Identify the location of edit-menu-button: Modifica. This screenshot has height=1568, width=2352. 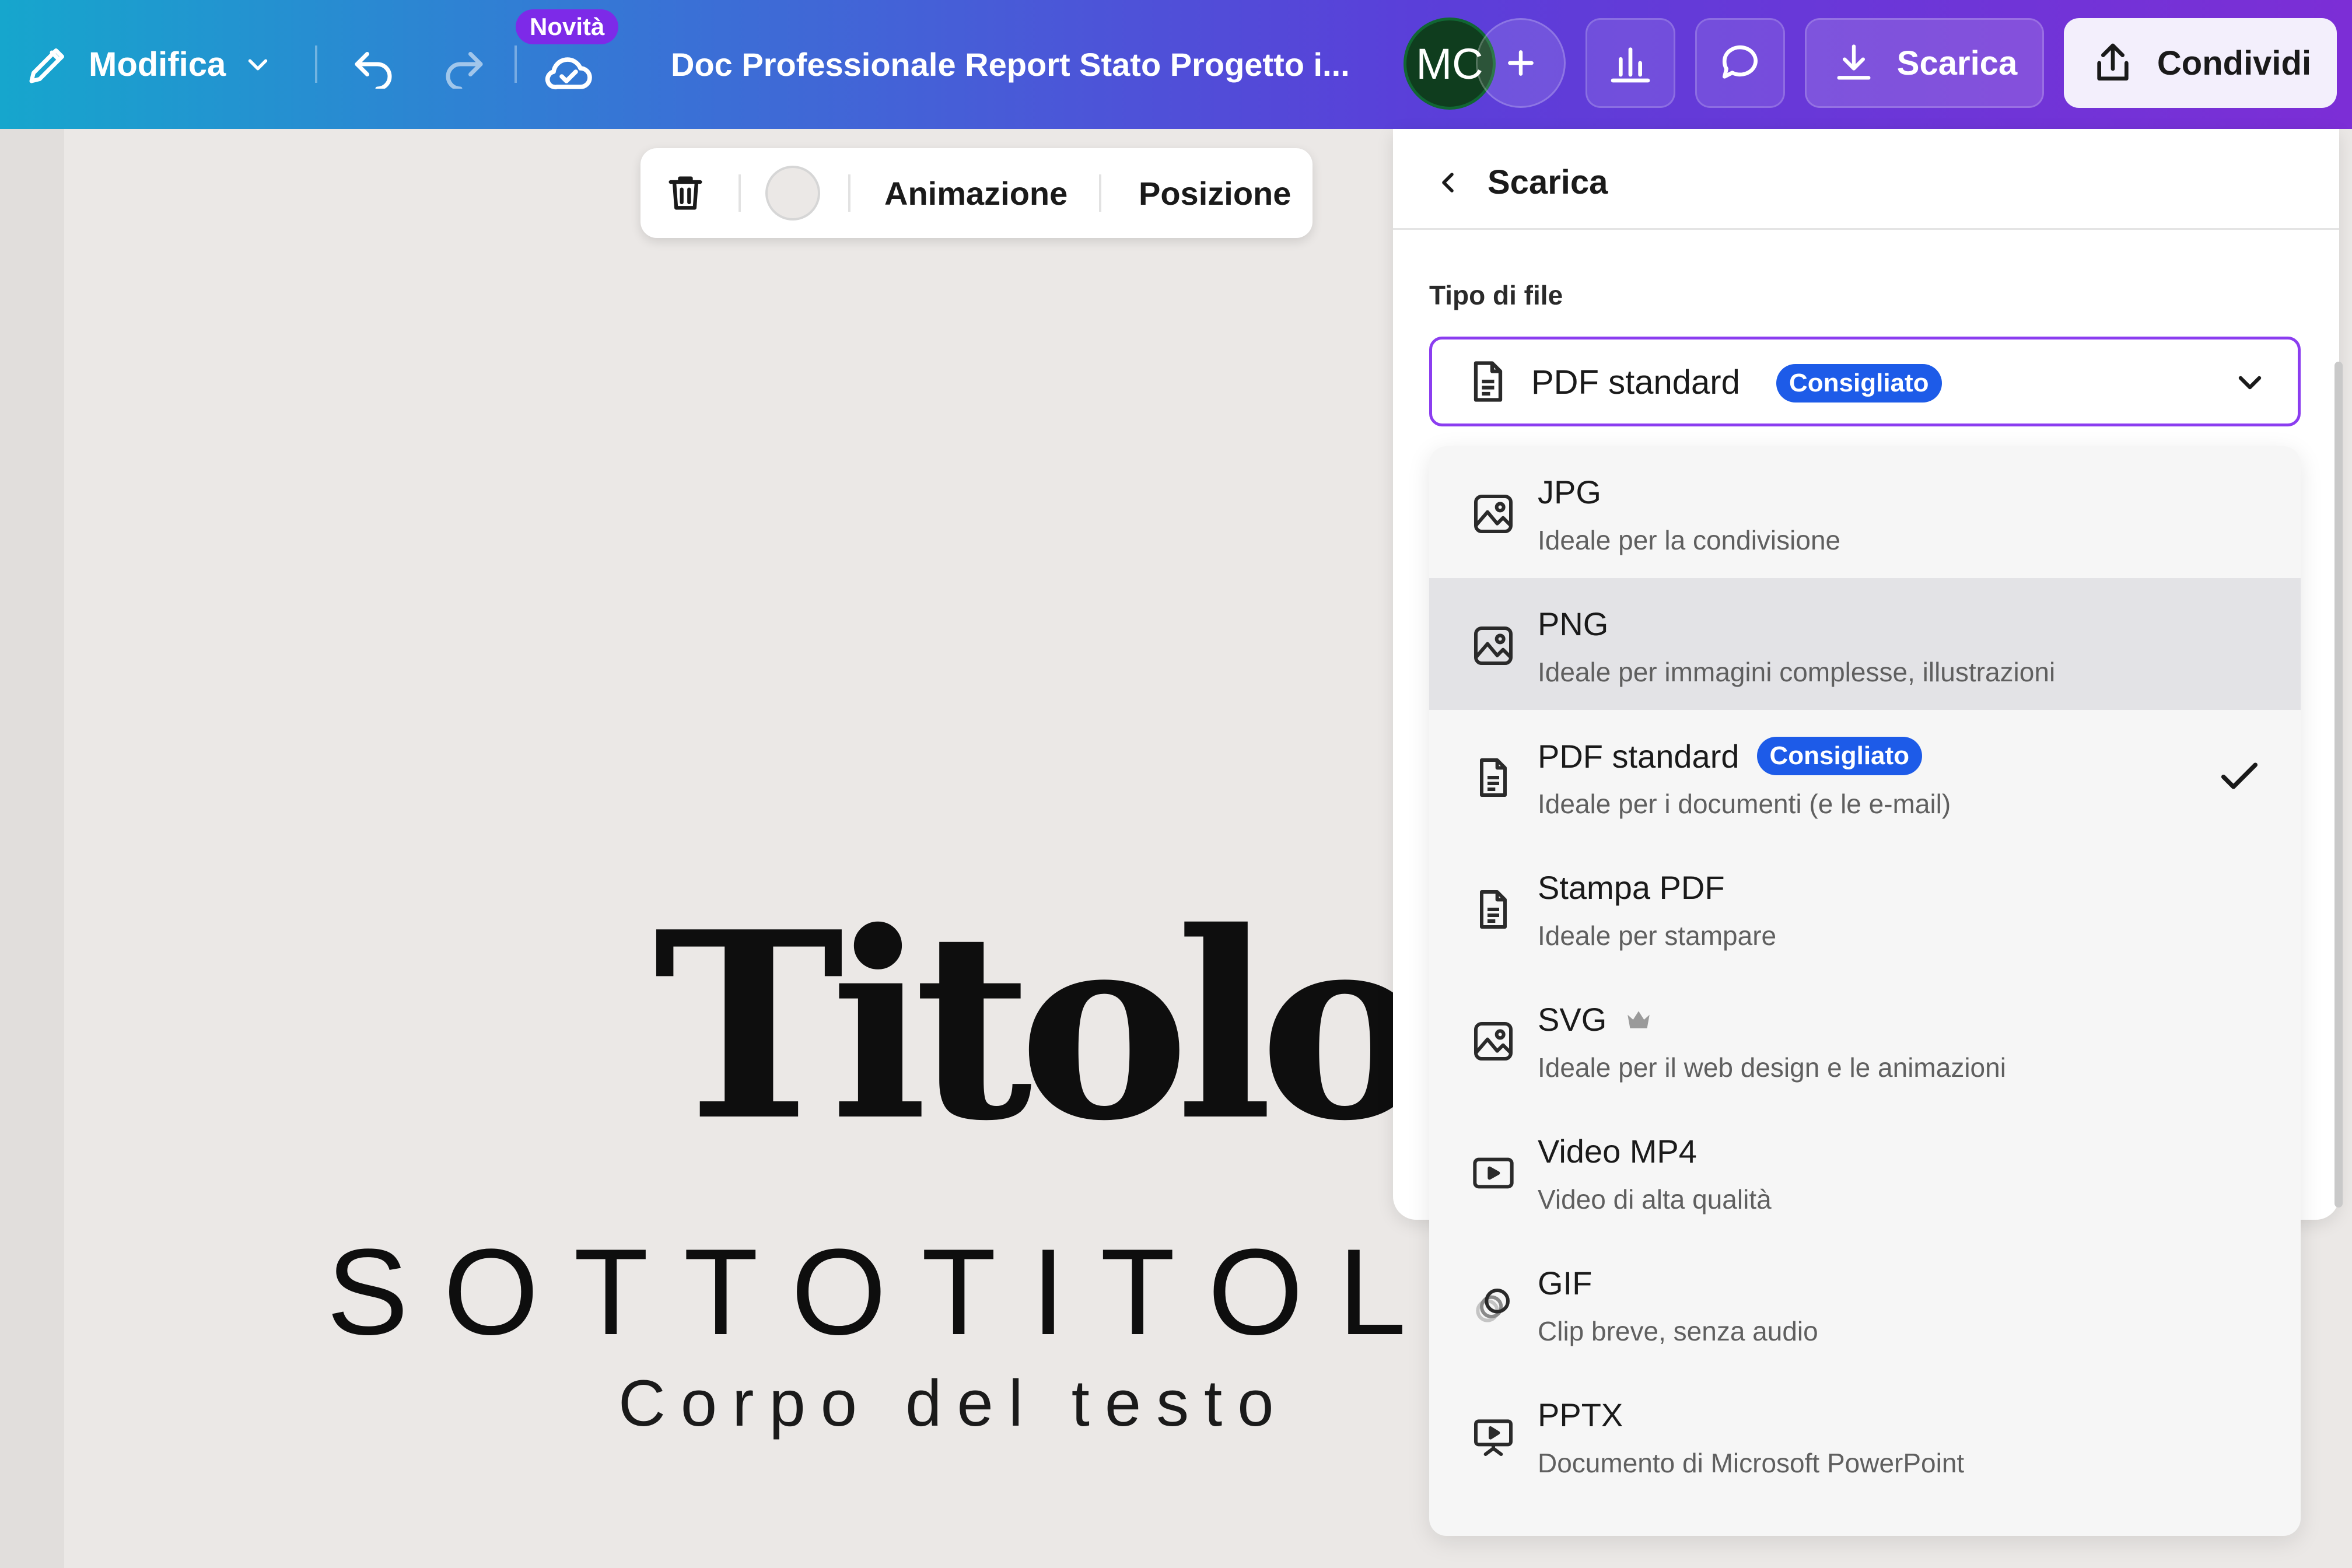
(148, 64).